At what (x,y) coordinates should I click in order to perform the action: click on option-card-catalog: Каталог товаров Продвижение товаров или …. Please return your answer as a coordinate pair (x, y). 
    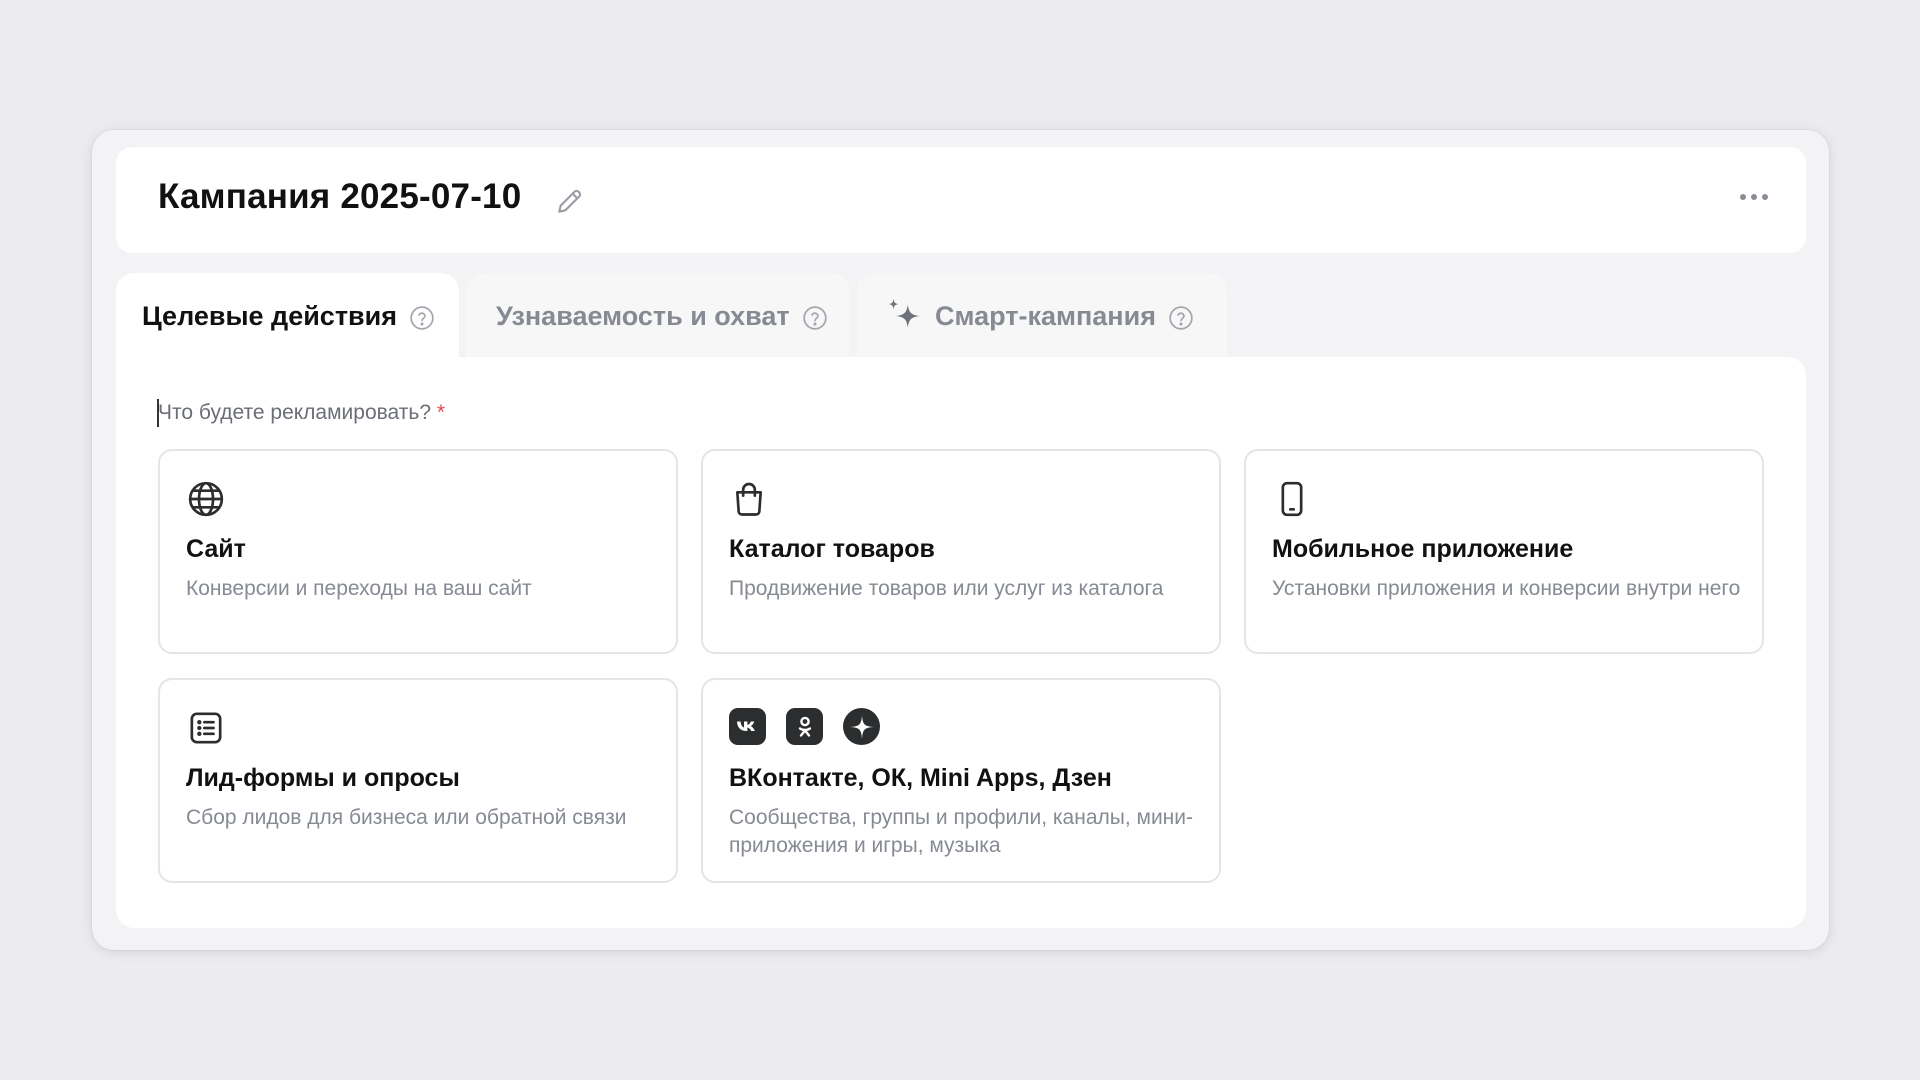
    Looking at the image, I should click on (961, 551).